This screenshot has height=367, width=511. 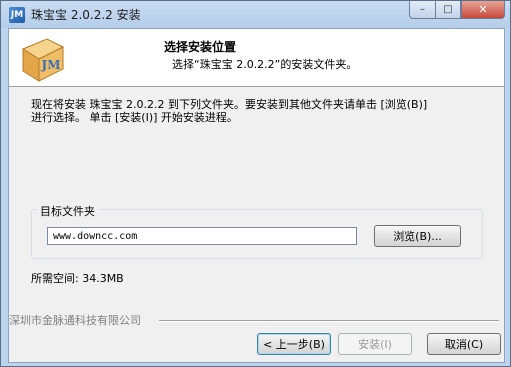 I want to click on minimize-icon: –, so click(x=422, y=9).